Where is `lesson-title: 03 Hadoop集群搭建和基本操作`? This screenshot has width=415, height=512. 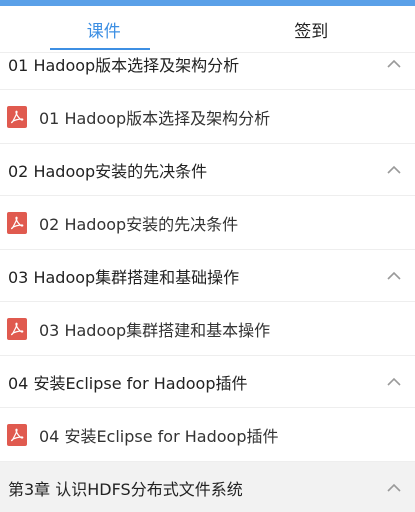 lesson-title: 03 Hadoop集群搭建和基本操作 is located at coordinates (155, 330).